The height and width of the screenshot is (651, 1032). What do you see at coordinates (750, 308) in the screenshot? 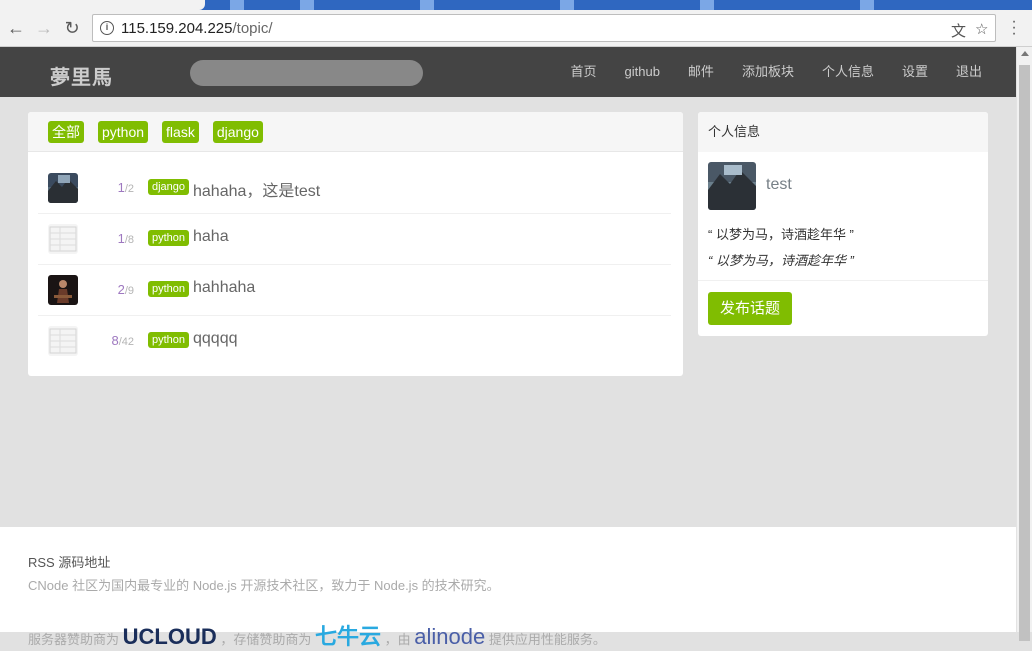
I see `post-topic-button: 发布话题` at bounding box center [750, 308].